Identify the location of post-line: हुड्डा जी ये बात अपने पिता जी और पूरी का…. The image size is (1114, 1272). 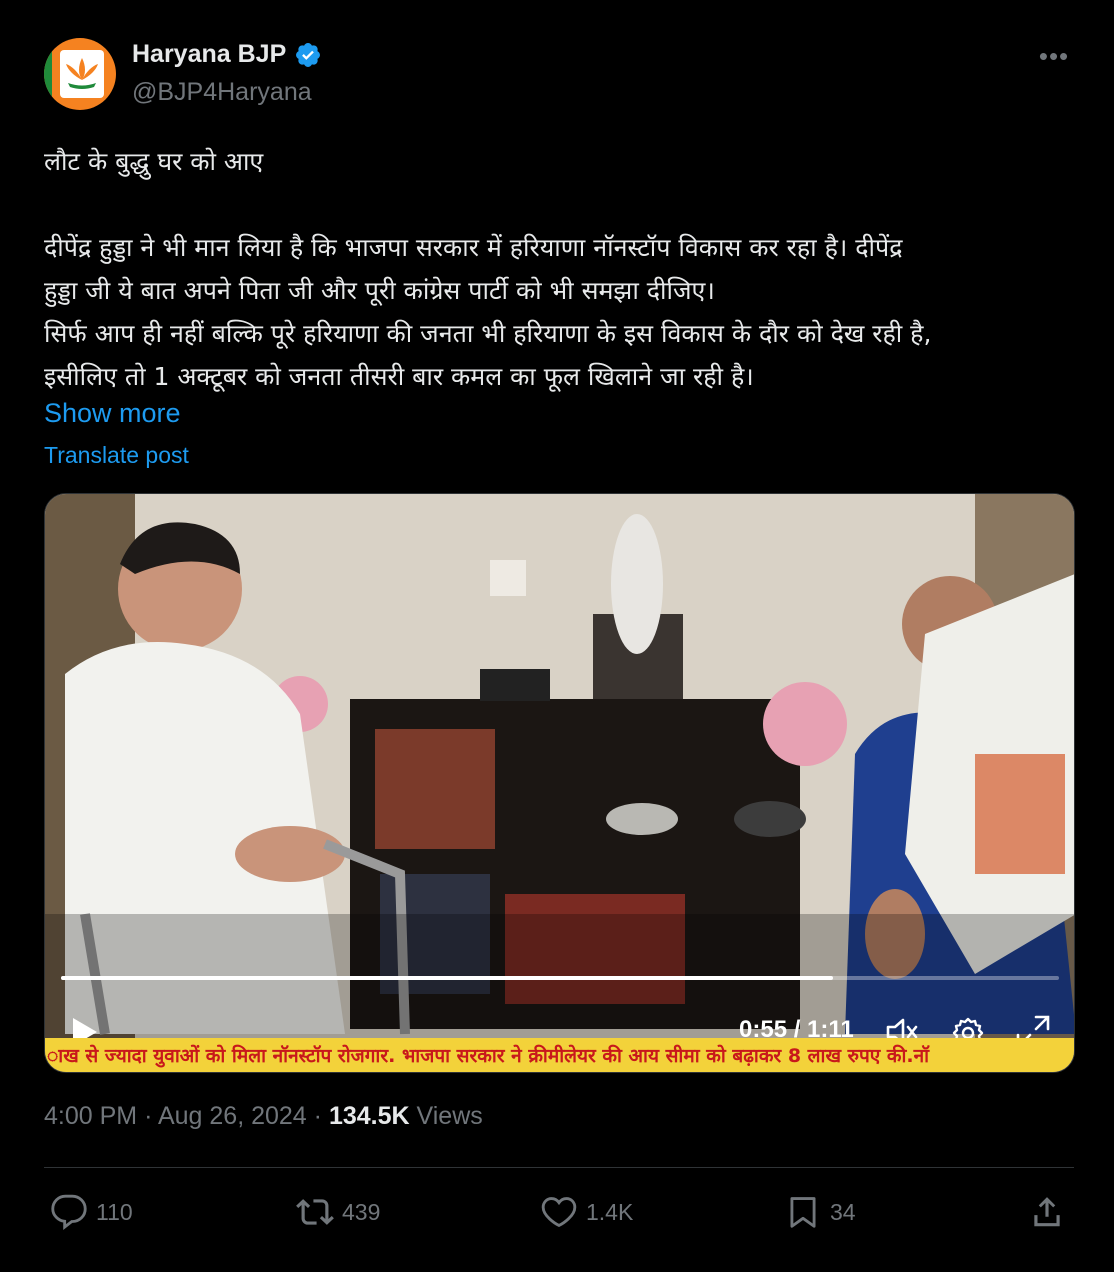
(379, 290).